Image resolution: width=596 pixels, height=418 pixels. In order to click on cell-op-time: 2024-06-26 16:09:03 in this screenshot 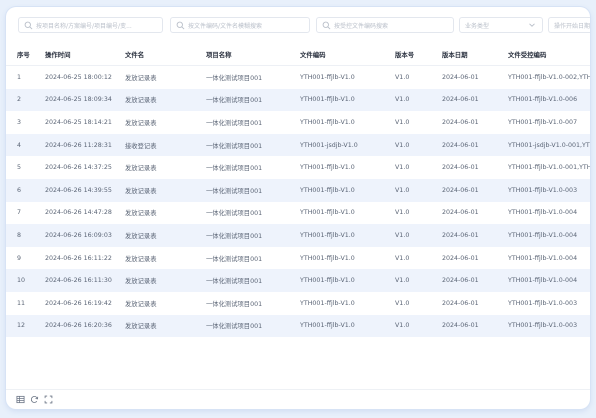, I will do `click(78, 235)`.